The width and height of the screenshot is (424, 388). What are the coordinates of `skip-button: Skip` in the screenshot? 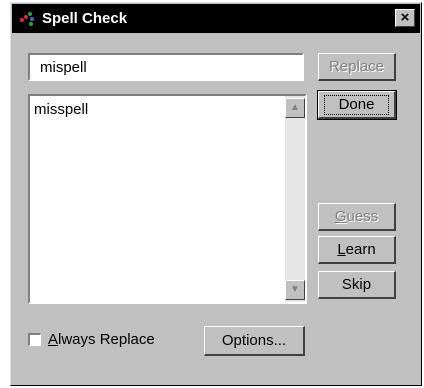 It's located at (357, 285).